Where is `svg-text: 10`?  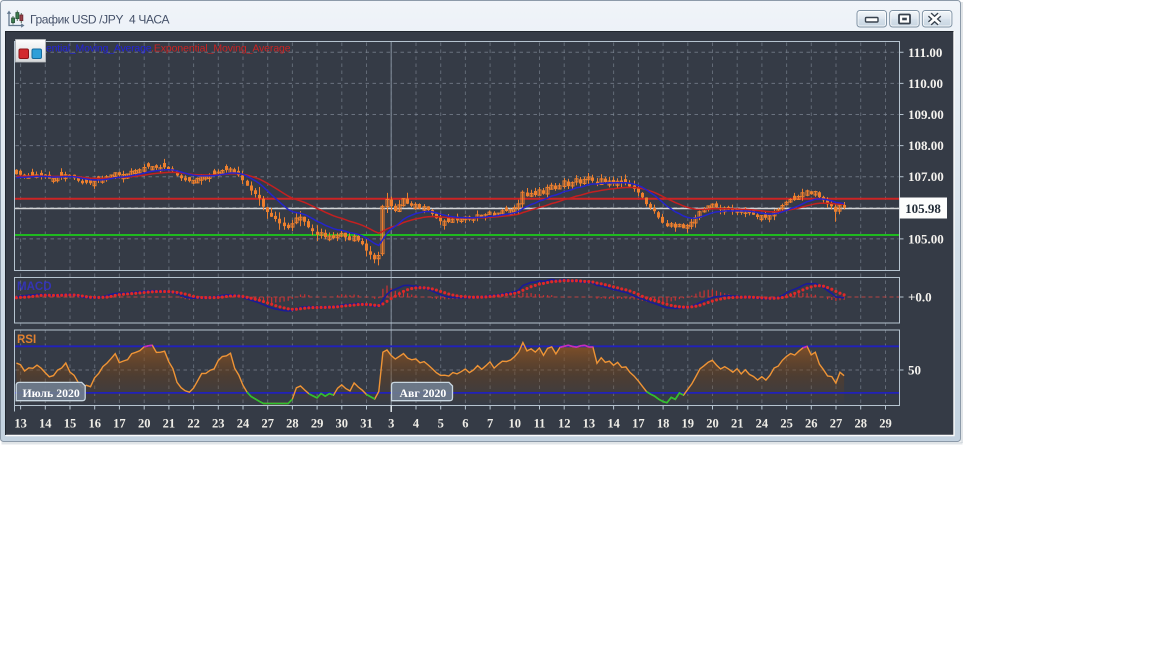 svg-text: 10 is located at coordinates (515, 424).